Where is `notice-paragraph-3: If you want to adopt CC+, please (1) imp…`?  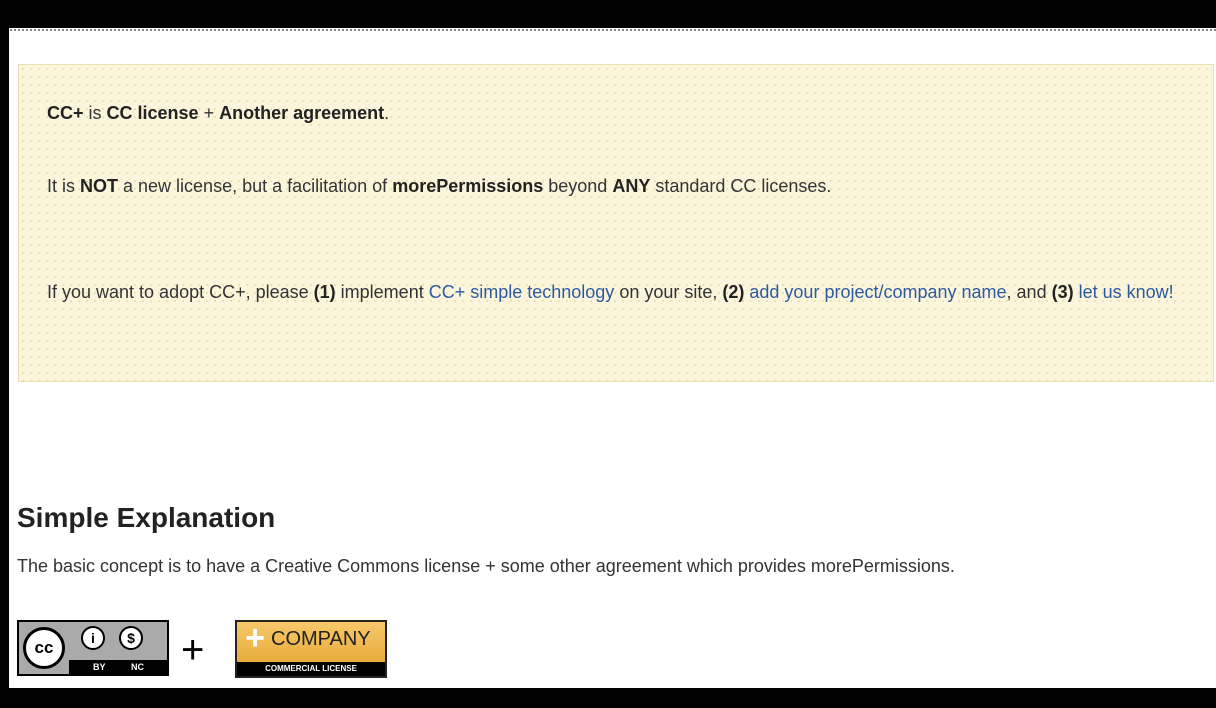
notice-paragraph-3: If you want to adopt CC+, please (1) imp… is located at coordinates (622, 292).